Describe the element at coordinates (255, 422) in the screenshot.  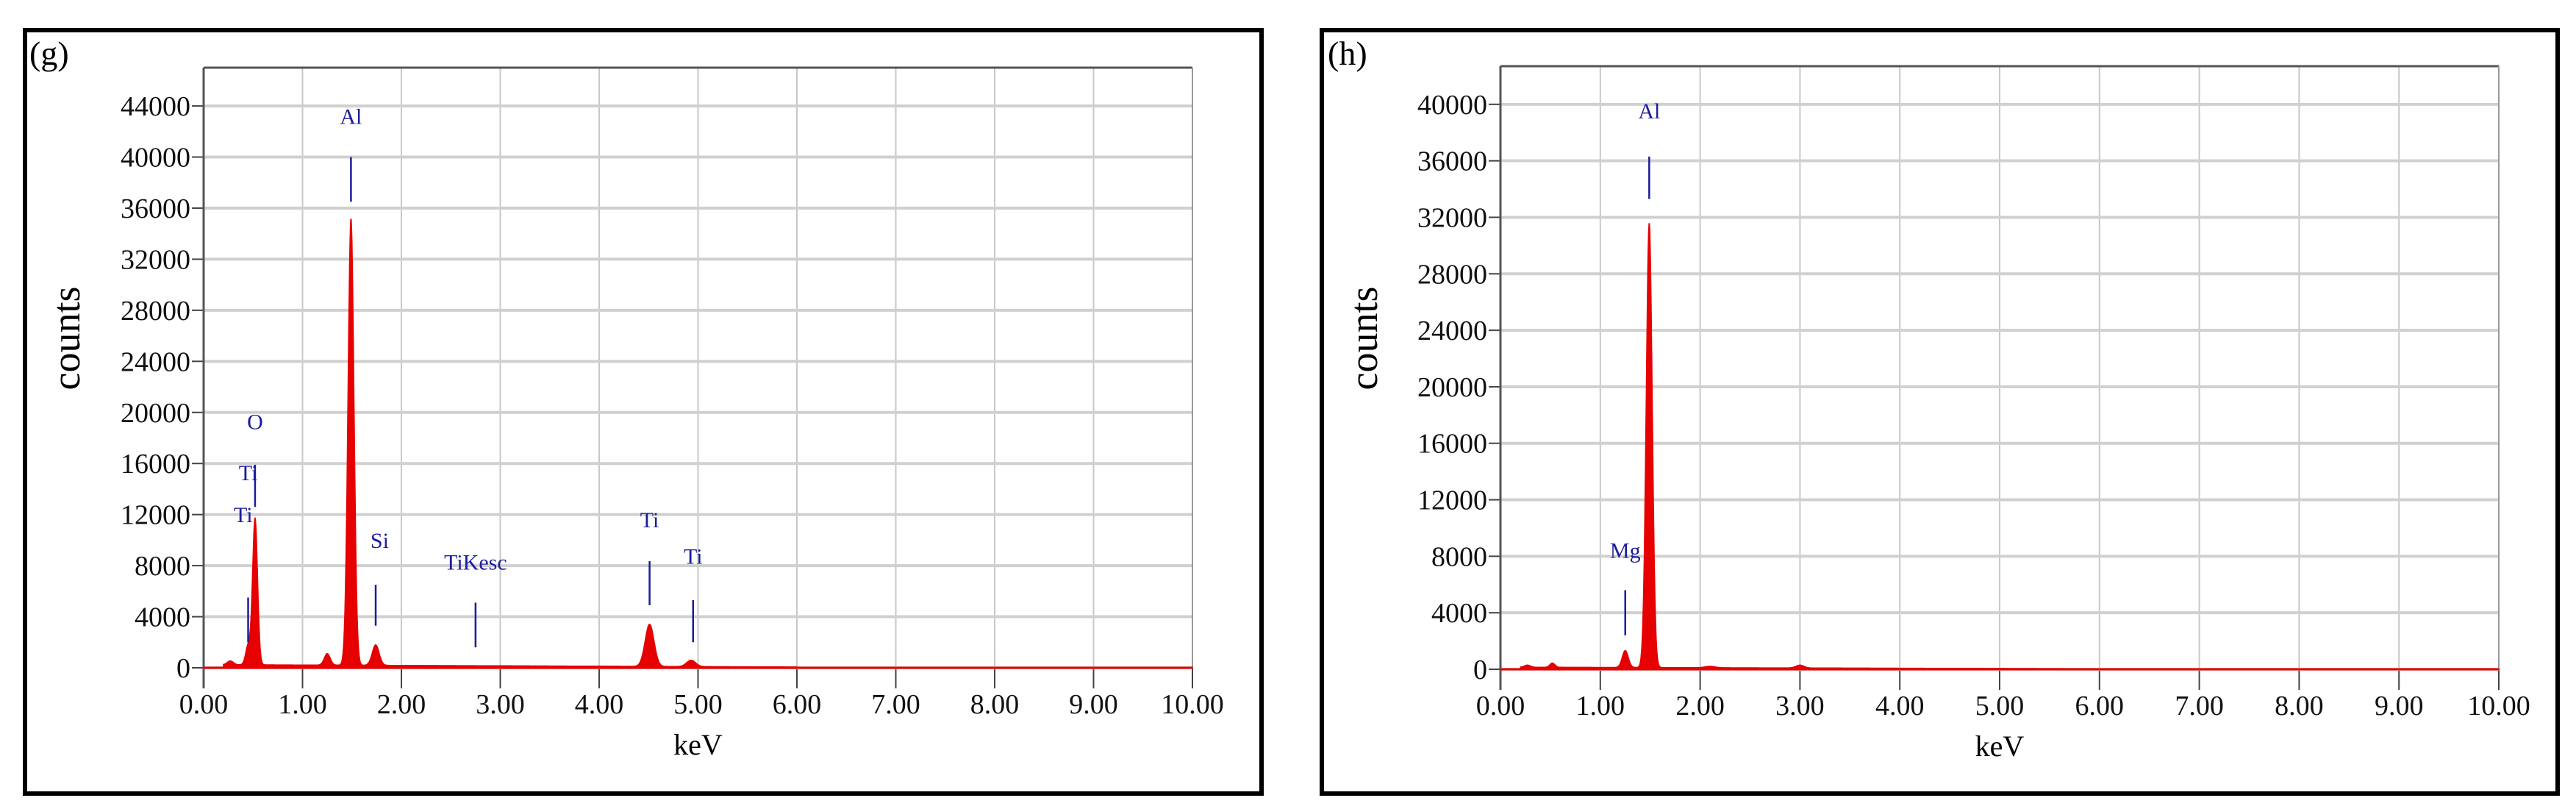
I see `peak-label: O` at that location.